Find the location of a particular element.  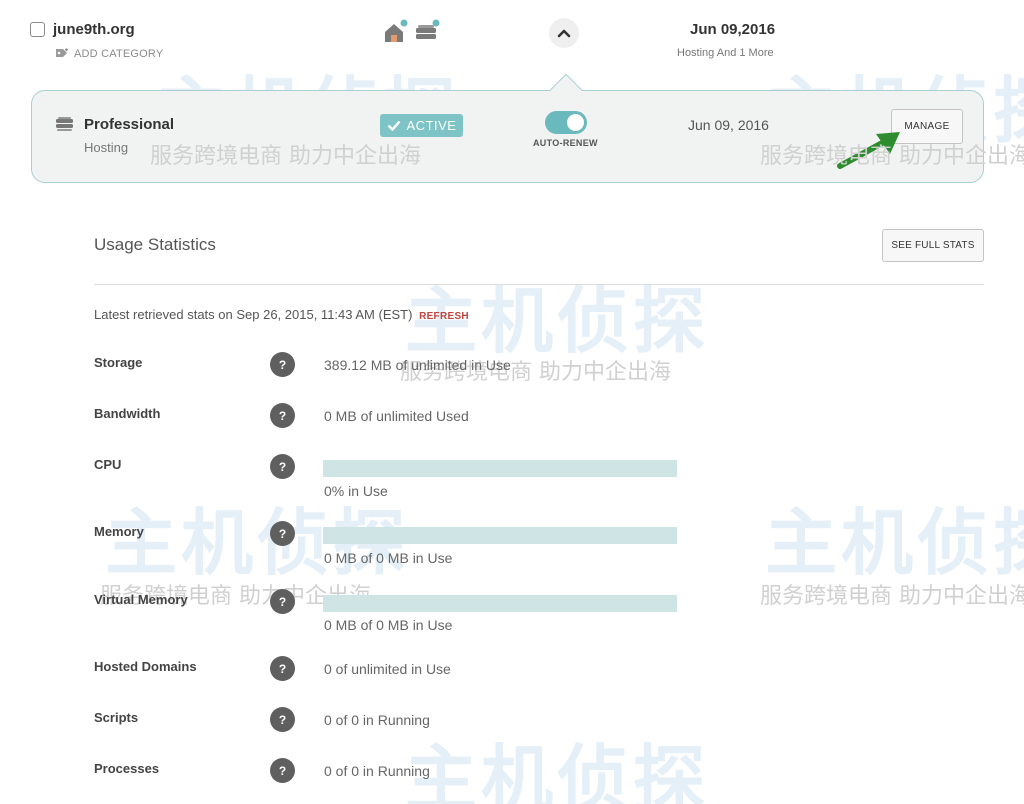

stat-value-cpu: 0% in Use is located at coordinates (356, 491).